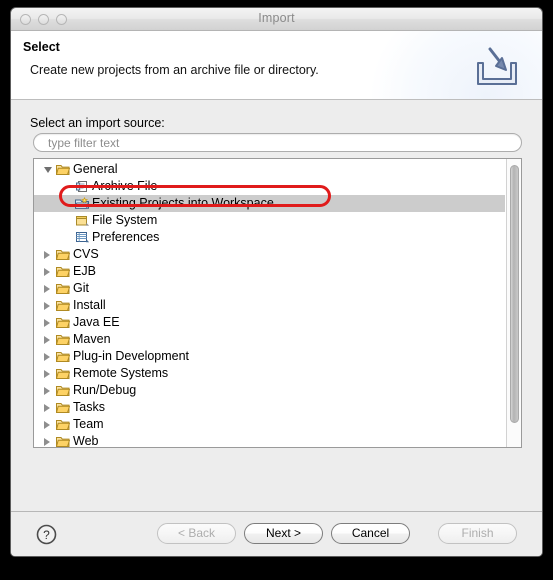 This screenshot has height=580, width=553. Describe the element at coordinates (477, 533) in the screenshot. I see `finish-button: Finish` at that location.